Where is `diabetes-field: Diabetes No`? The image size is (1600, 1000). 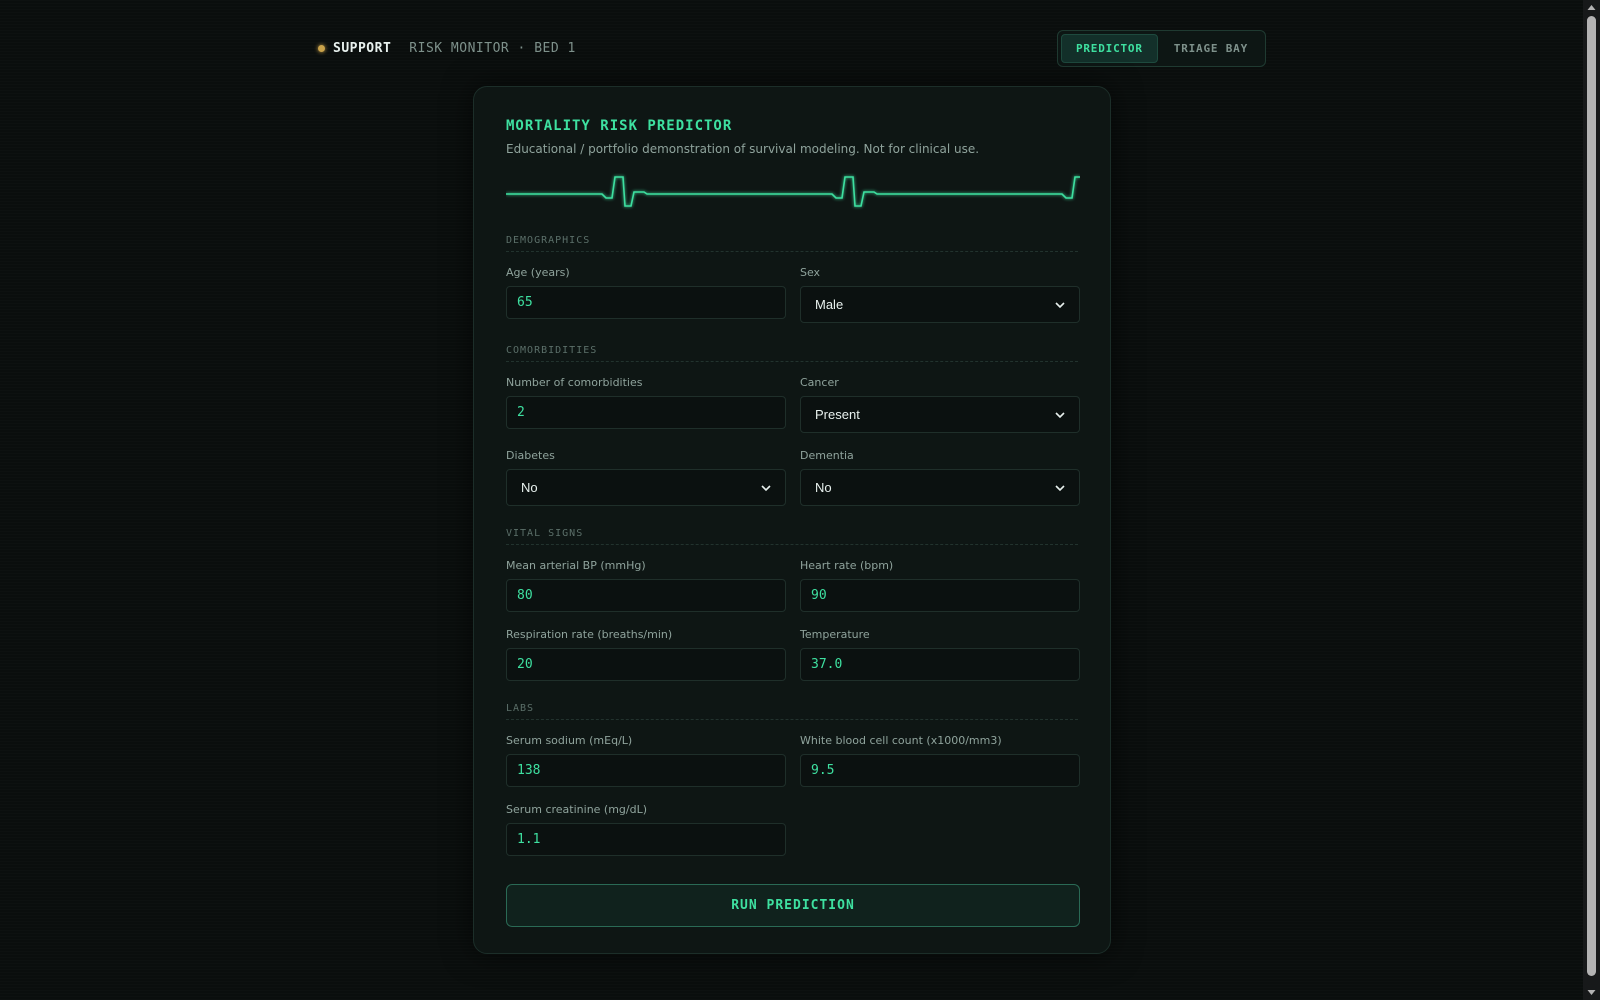
diabetes-field: Diabetes No is located at coordinates (646, 477).